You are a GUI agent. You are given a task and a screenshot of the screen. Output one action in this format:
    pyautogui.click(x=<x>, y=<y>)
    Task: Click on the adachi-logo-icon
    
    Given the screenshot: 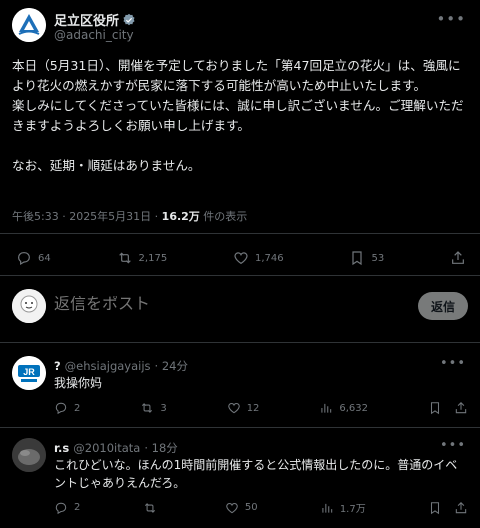 What is the action you would take?
    pyautogui.click(x=29, y=25)
    